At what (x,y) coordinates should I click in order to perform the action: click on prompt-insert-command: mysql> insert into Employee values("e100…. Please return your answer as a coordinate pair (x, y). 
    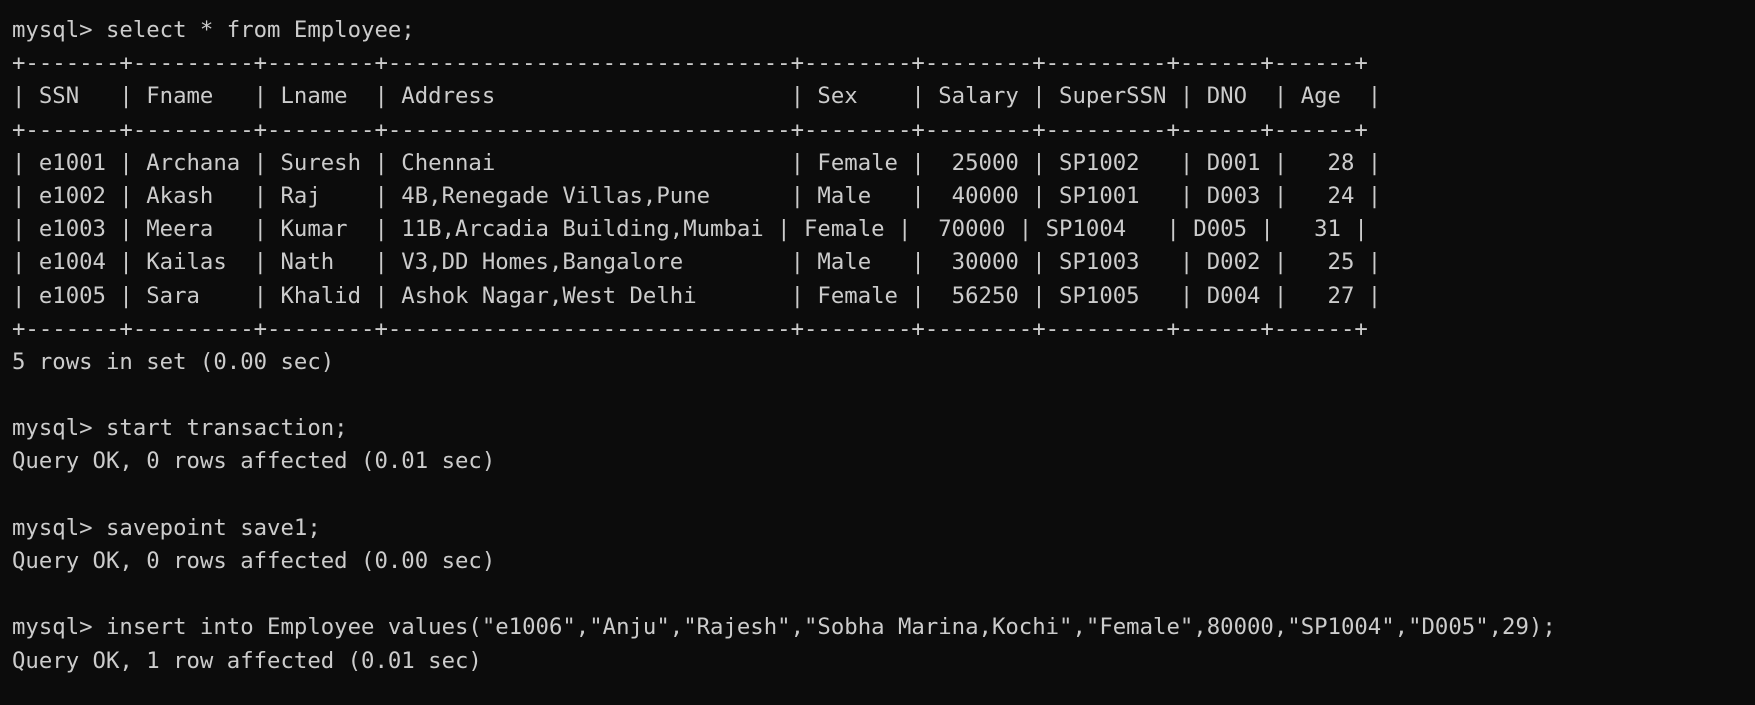
    Looking at the image, I should click on (784, 627).